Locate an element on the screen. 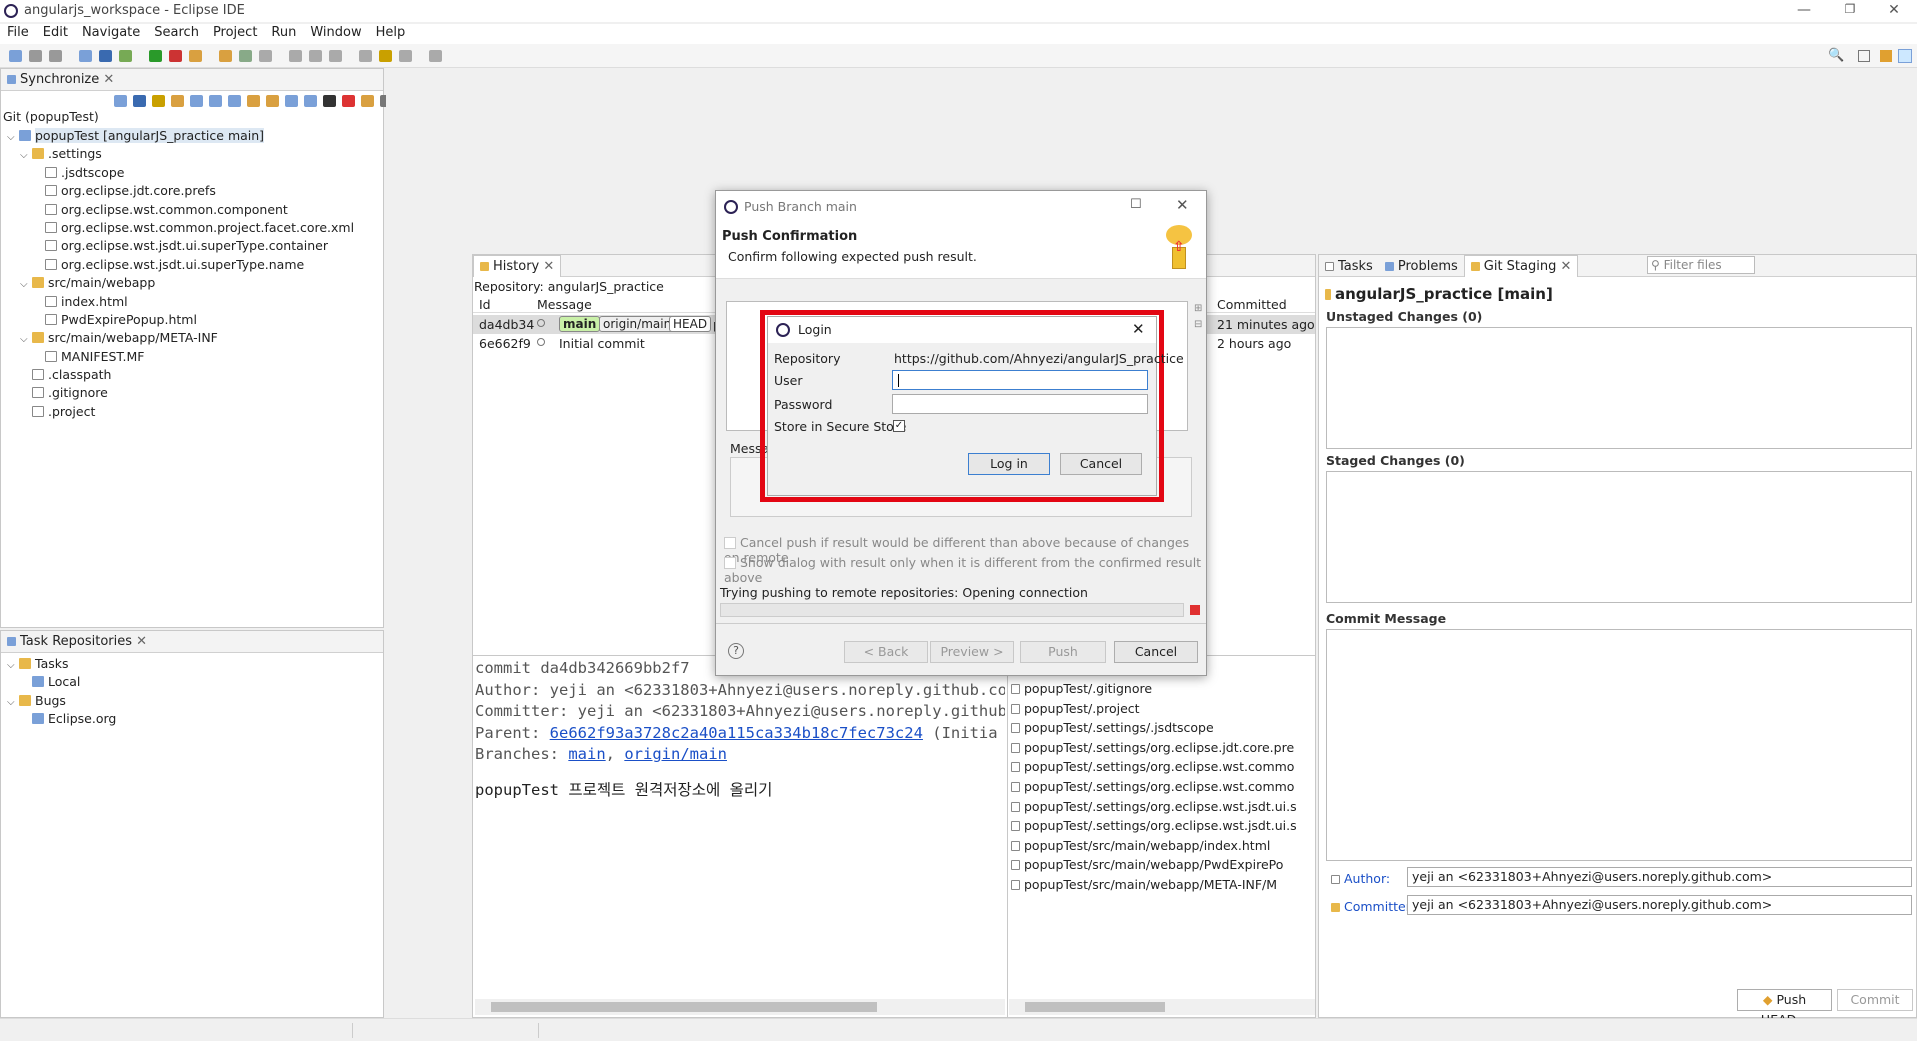 Image resolution: width=1917 pixels, height=1041 pixels. tree-item: index.html is located at coordinates (195, 302).